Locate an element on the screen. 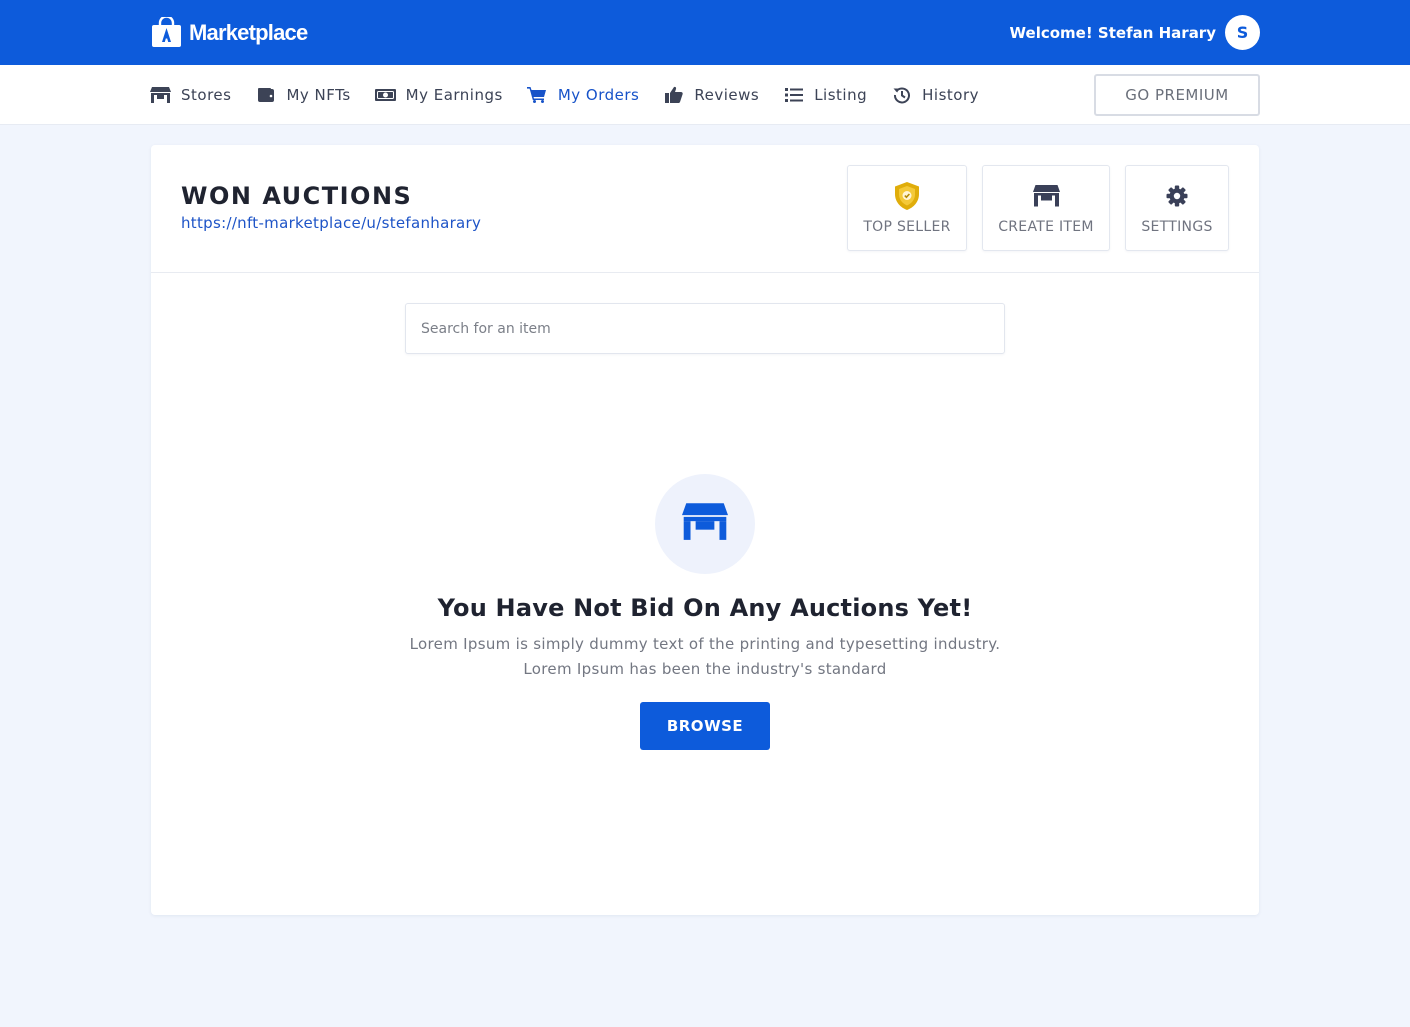  nav-item-history: History is located at coordinates (935, 95).